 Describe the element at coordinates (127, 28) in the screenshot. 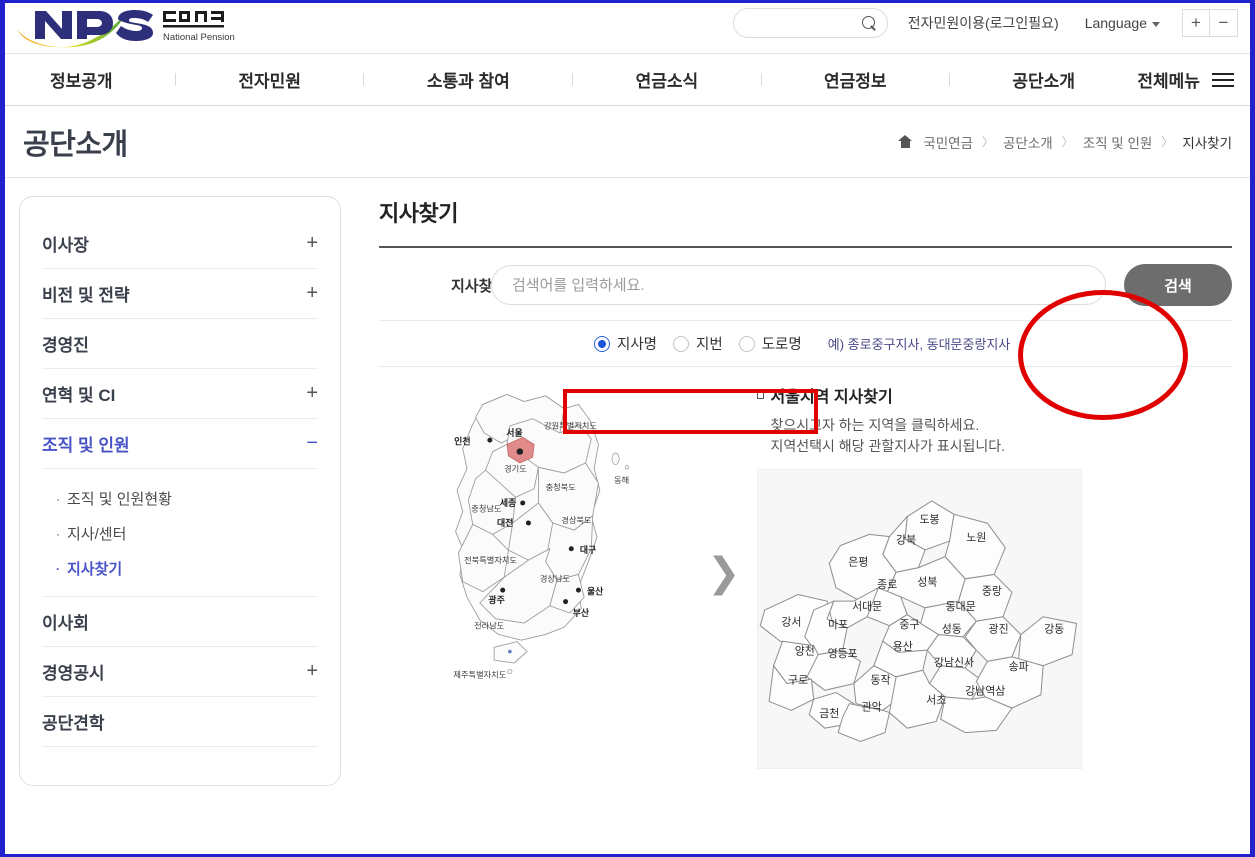

I see `nps-logo: National Pension Service` at that location.